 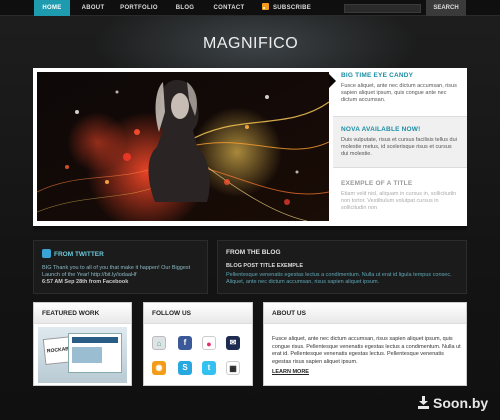 What do you see at coordinates (209, 343) in the screenshot?
I see `flickr-icon: ●` at bounding box center [209, 343].